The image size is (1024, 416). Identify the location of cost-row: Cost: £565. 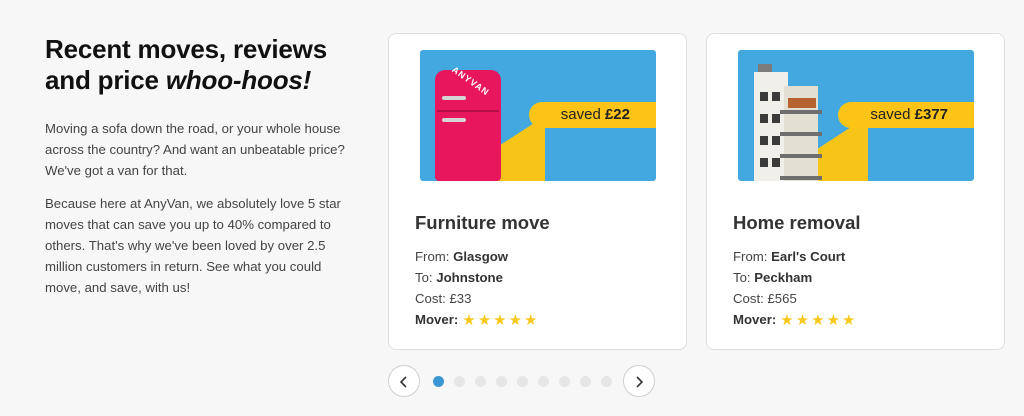
(765, 298).